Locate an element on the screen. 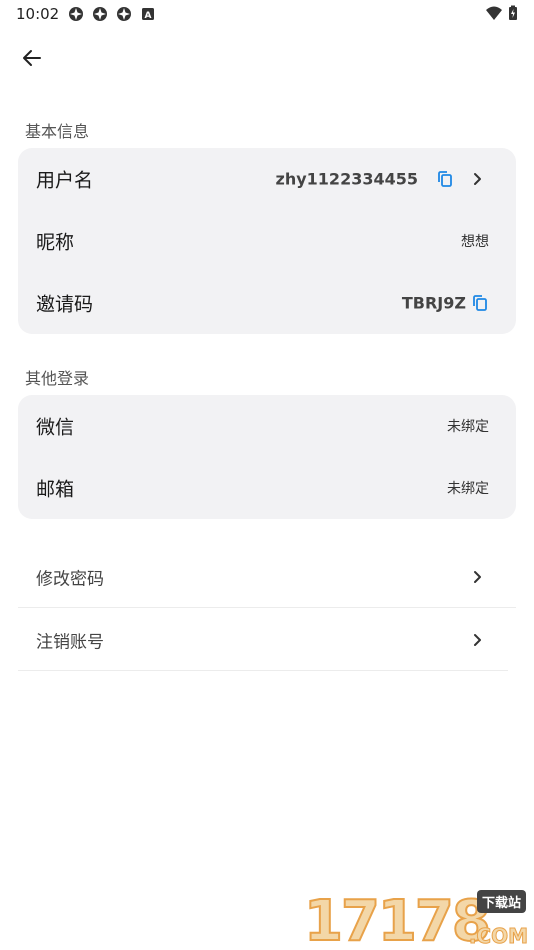 The height and width of the screenshot is (950, 534). invite-code-row: 邀请码 TBRJ9Z is located at coordinates (267, 303).